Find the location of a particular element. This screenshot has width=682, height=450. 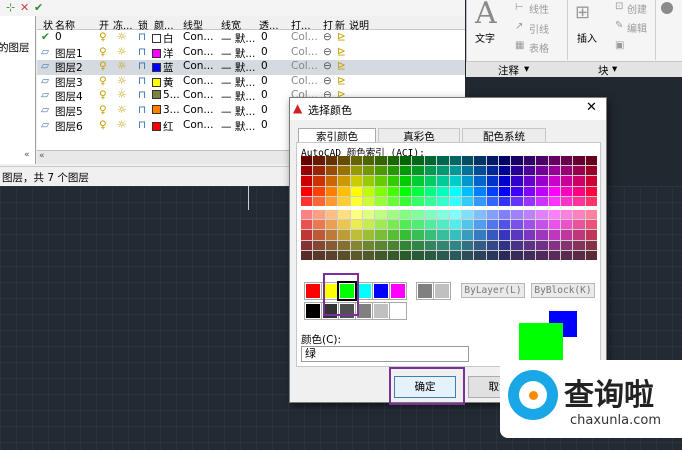

edit-block-label: 编辑 is located at coordinates (637, 27).